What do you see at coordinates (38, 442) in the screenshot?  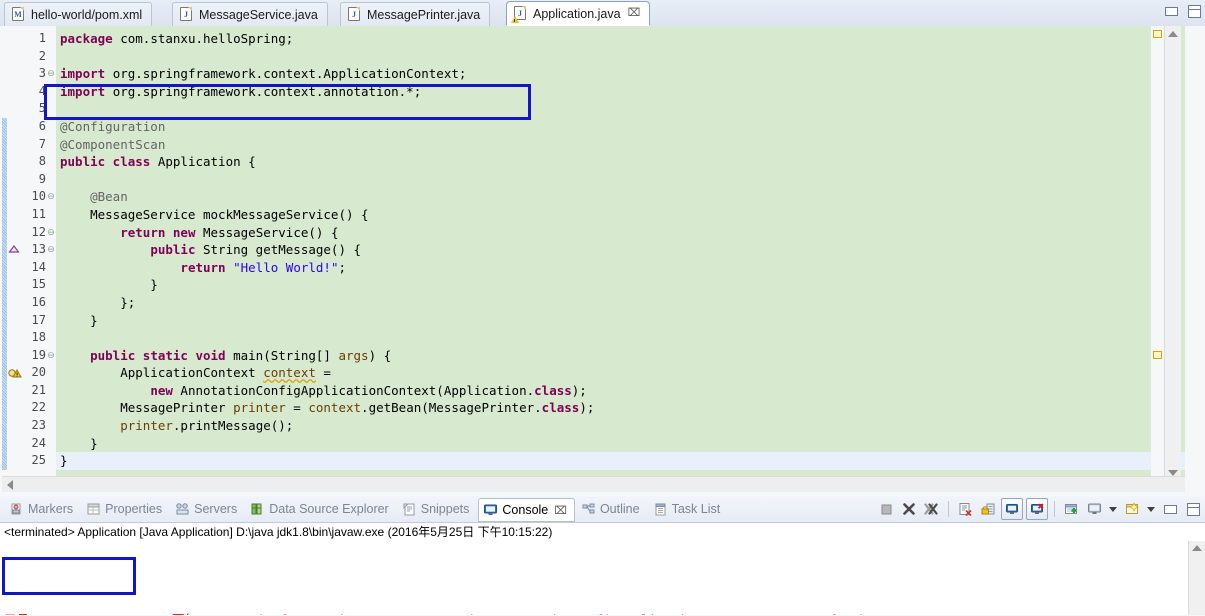 I see `line-number: 24` at bounding box center [38, 442].